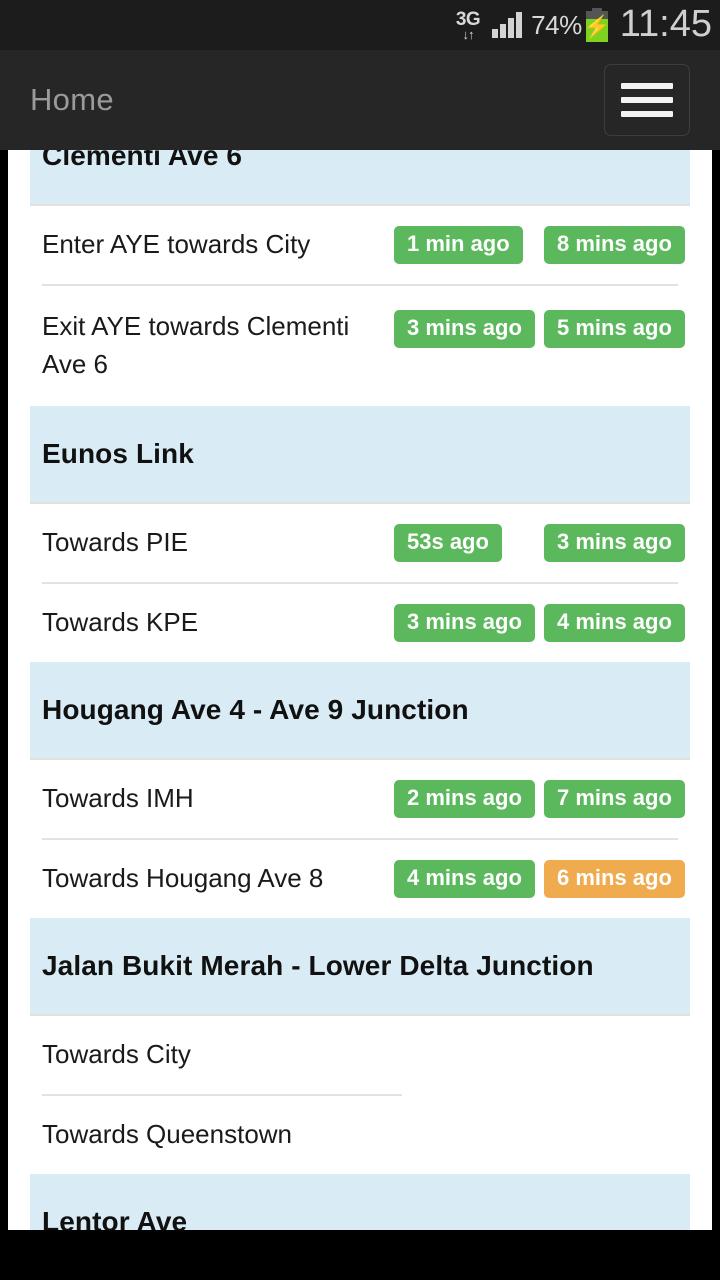 Image resolution: width=720 pixels, height=1280 pixels. Describe the element at coordinates (539, 543) in the screenshot. I see `timing-badges: 53s ago 3 mins ago` at that location.